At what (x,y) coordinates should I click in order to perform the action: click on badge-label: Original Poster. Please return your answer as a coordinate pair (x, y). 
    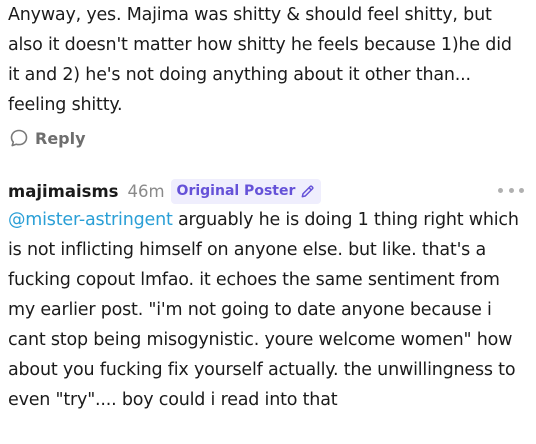
    Looking at the image, I should click on (236, 191).